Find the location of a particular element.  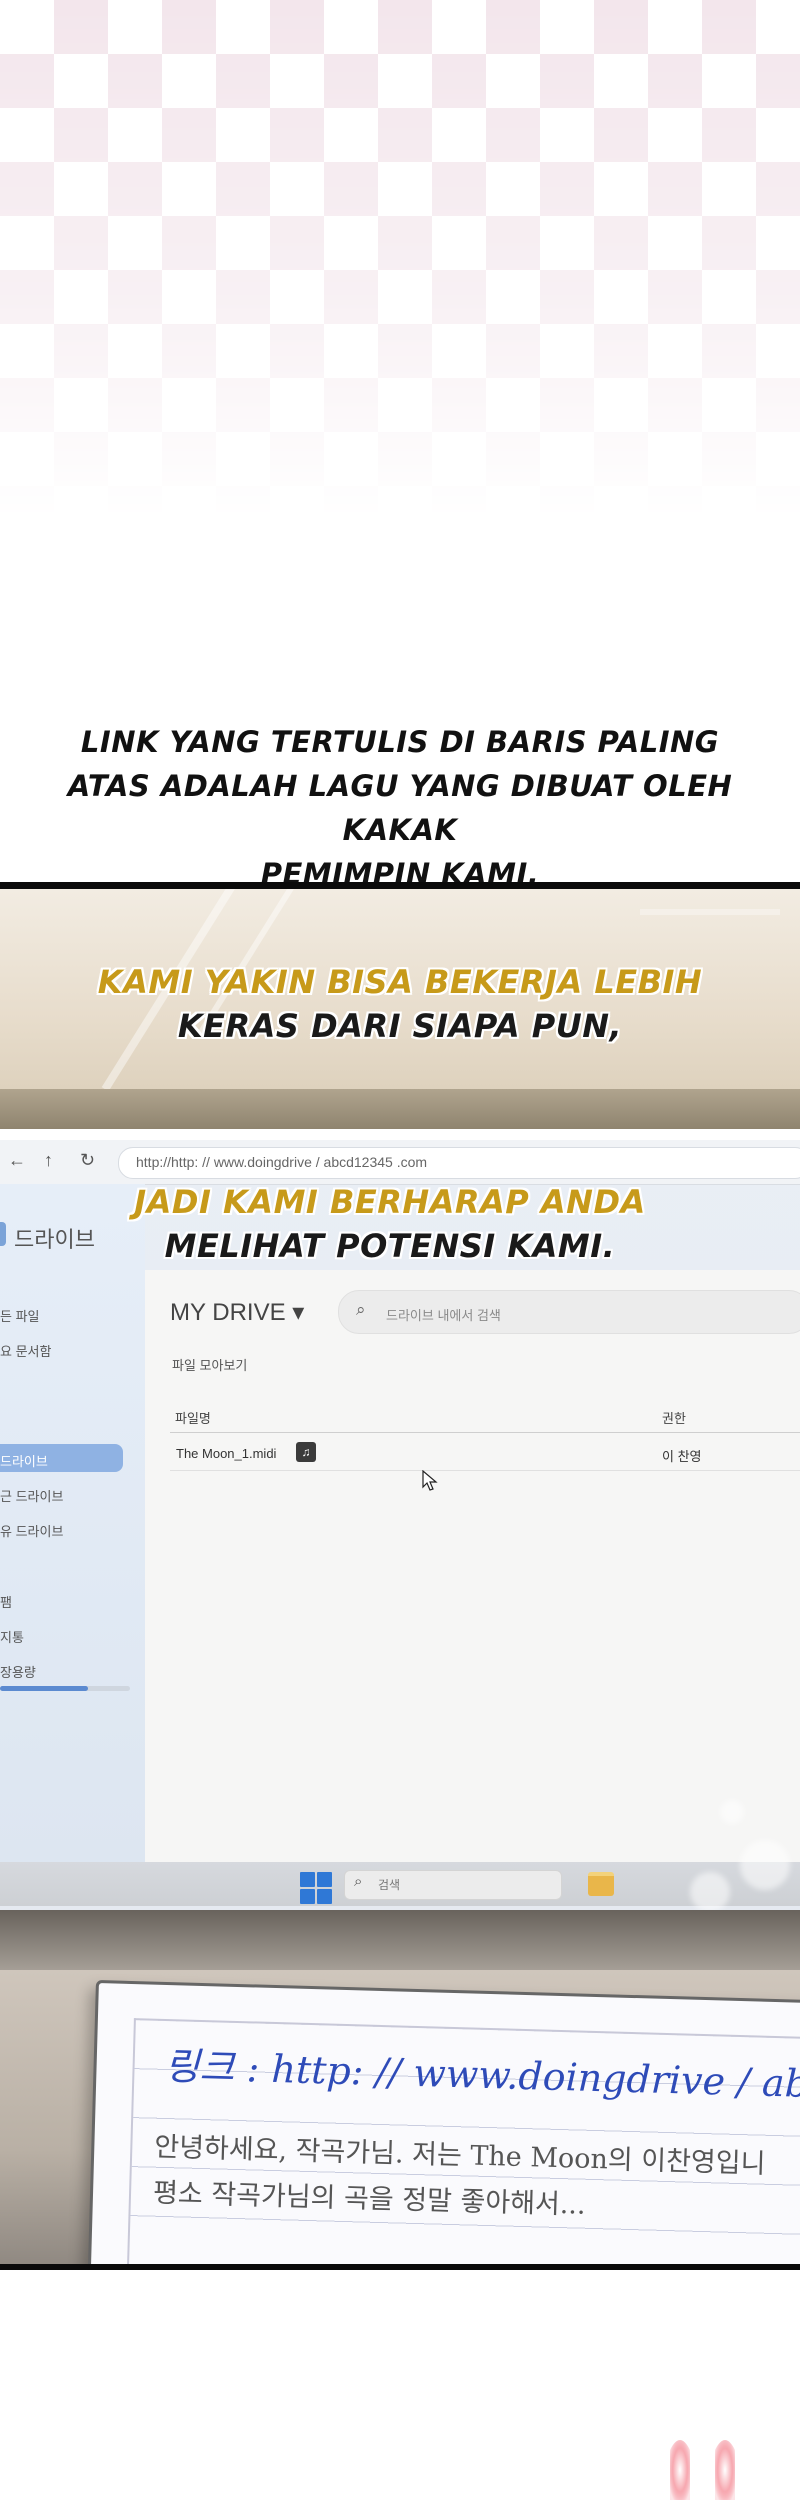

narration-line-2: ATAS ADALAH LAGU YANG DIBUAT OLEH KAKAK is located at coordinates (400, 808).